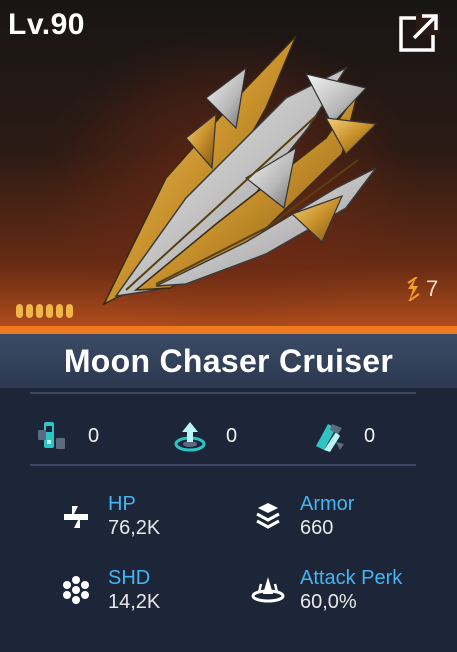 Image resolution: width=457 pixels, height=652 pixels. What do you see at coordinates (268, 516) in the screenshot?
I see `armor-layers-icon` at bounding box center [268, 516].